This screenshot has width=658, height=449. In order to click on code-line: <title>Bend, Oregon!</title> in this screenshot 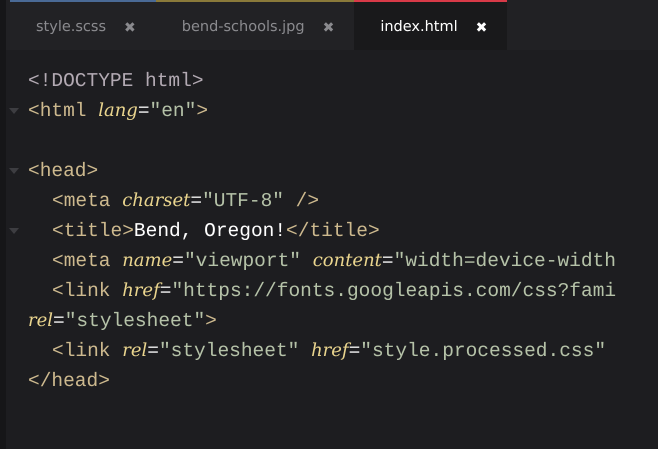, I will do `click(216, 231)`.